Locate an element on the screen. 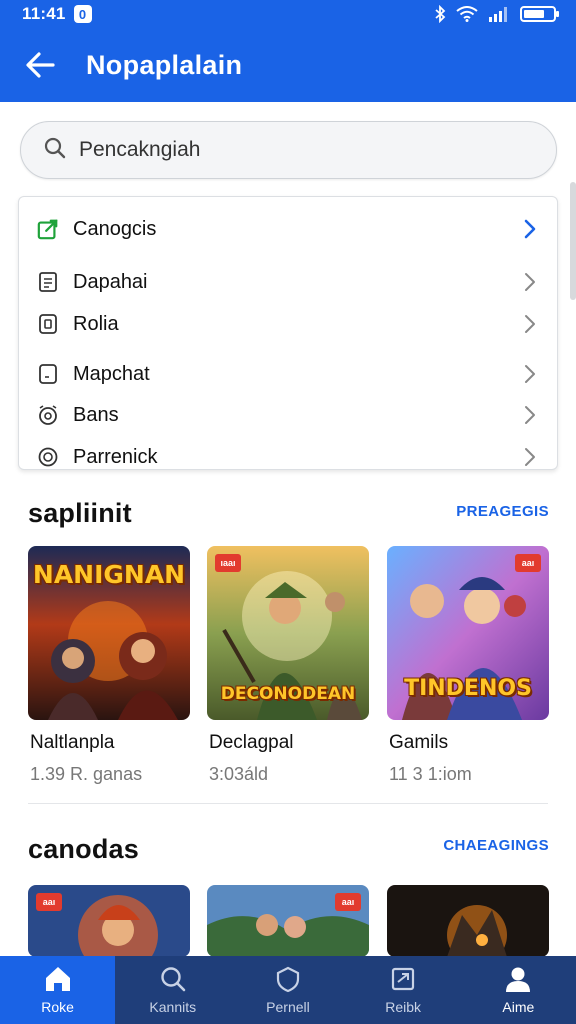 This screenshot has width=576, height=1024. game-thumbnail: aaı TINDENOS is located at coordinates (468, 633).